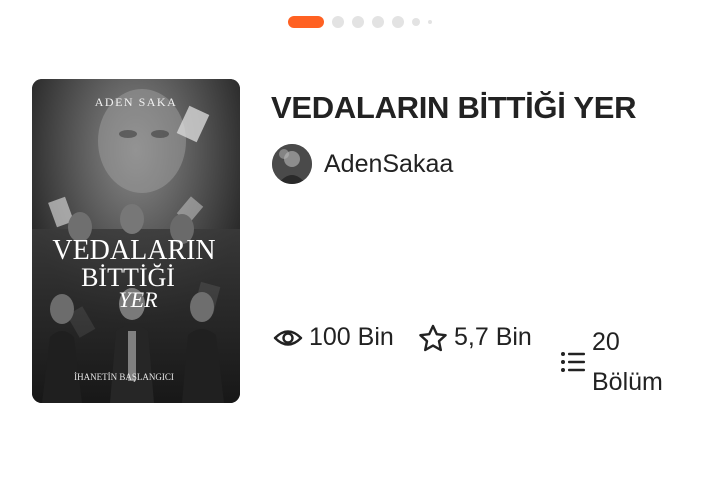 Image resolution: width=719 pixels, height=478 pixels. Describe the element at coordinates (453, 108) in the screenshot. I see `book-title: VEDALARIN BİTTİĞİ YER` at that location.